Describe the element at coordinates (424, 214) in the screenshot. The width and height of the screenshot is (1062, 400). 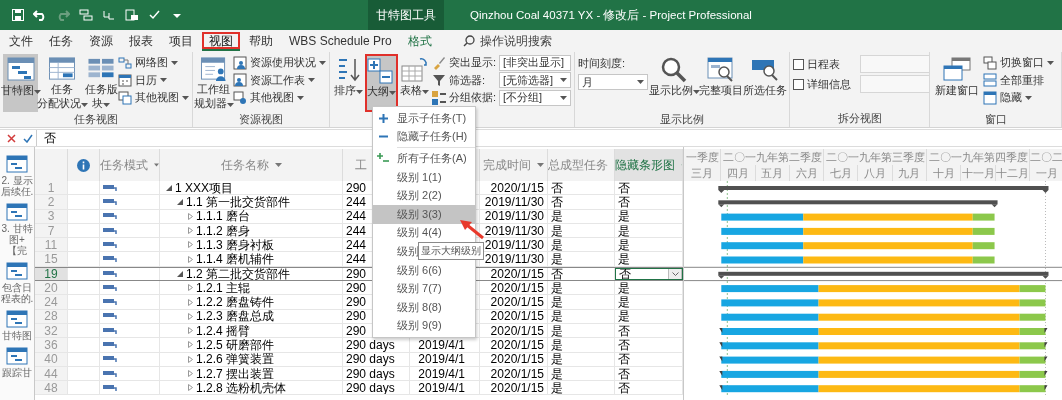
I see `menu-item: 级别 3(3)` at that location.